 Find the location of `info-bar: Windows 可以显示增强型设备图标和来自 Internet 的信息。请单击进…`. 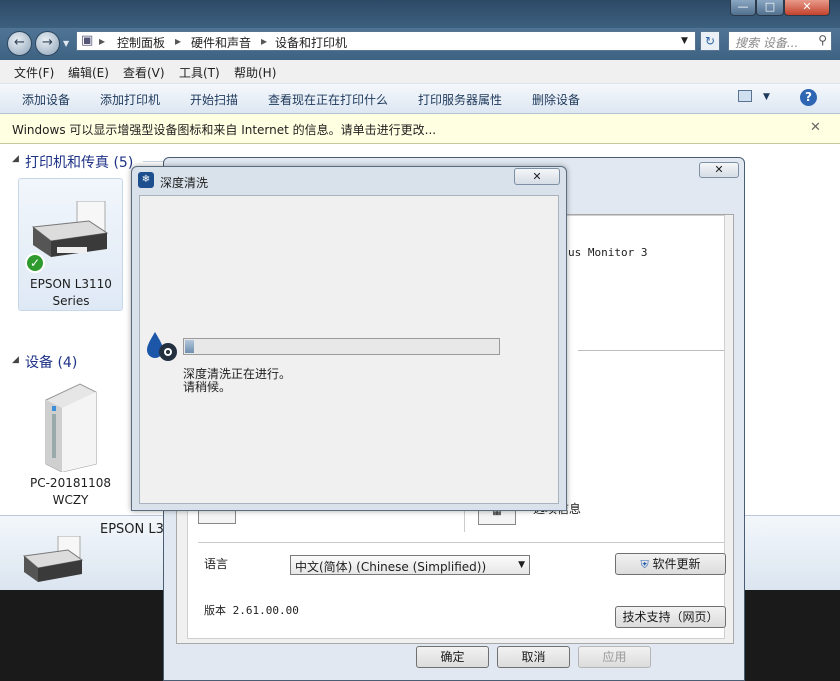

info-bar: Windows 可以显示增强型设备图标和来自 Internet 的信息。请单击进… is located at coordinates (420, 129).